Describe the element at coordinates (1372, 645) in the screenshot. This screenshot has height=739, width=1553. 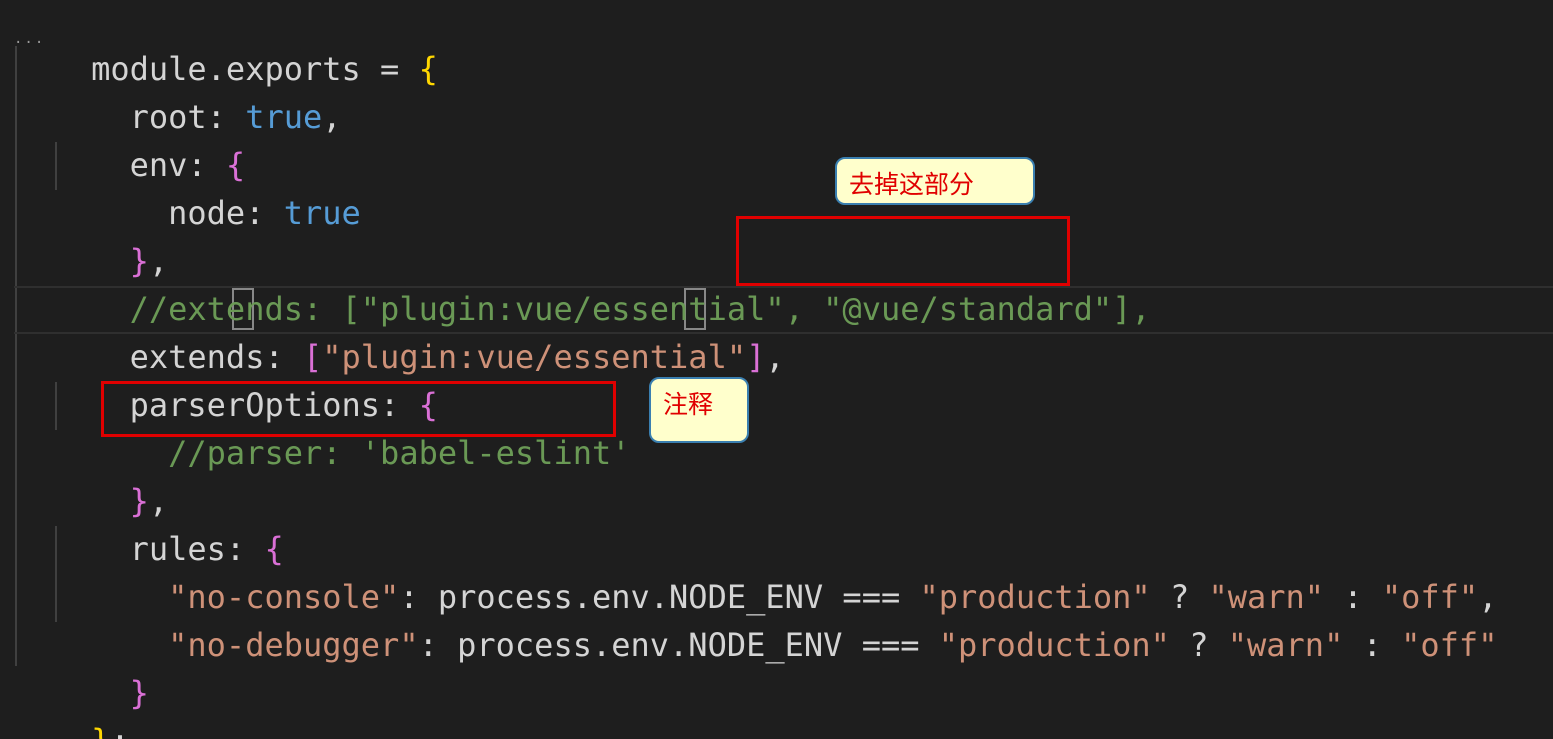
I see `token-operator: :` at that location.